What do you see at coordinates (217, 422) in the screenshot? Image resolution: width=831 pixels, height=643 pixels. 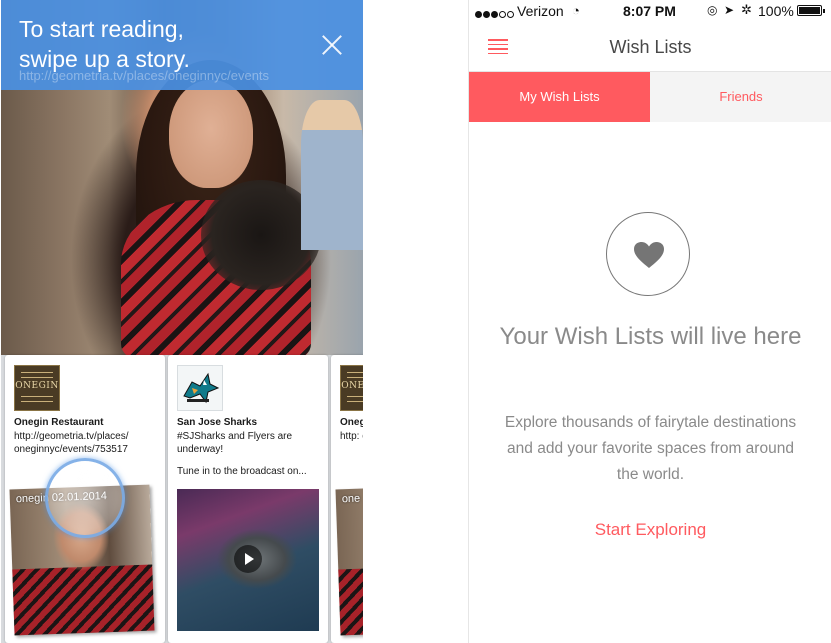 I see `story-title: San Jose Sharks` at bounding box center [217, 422].